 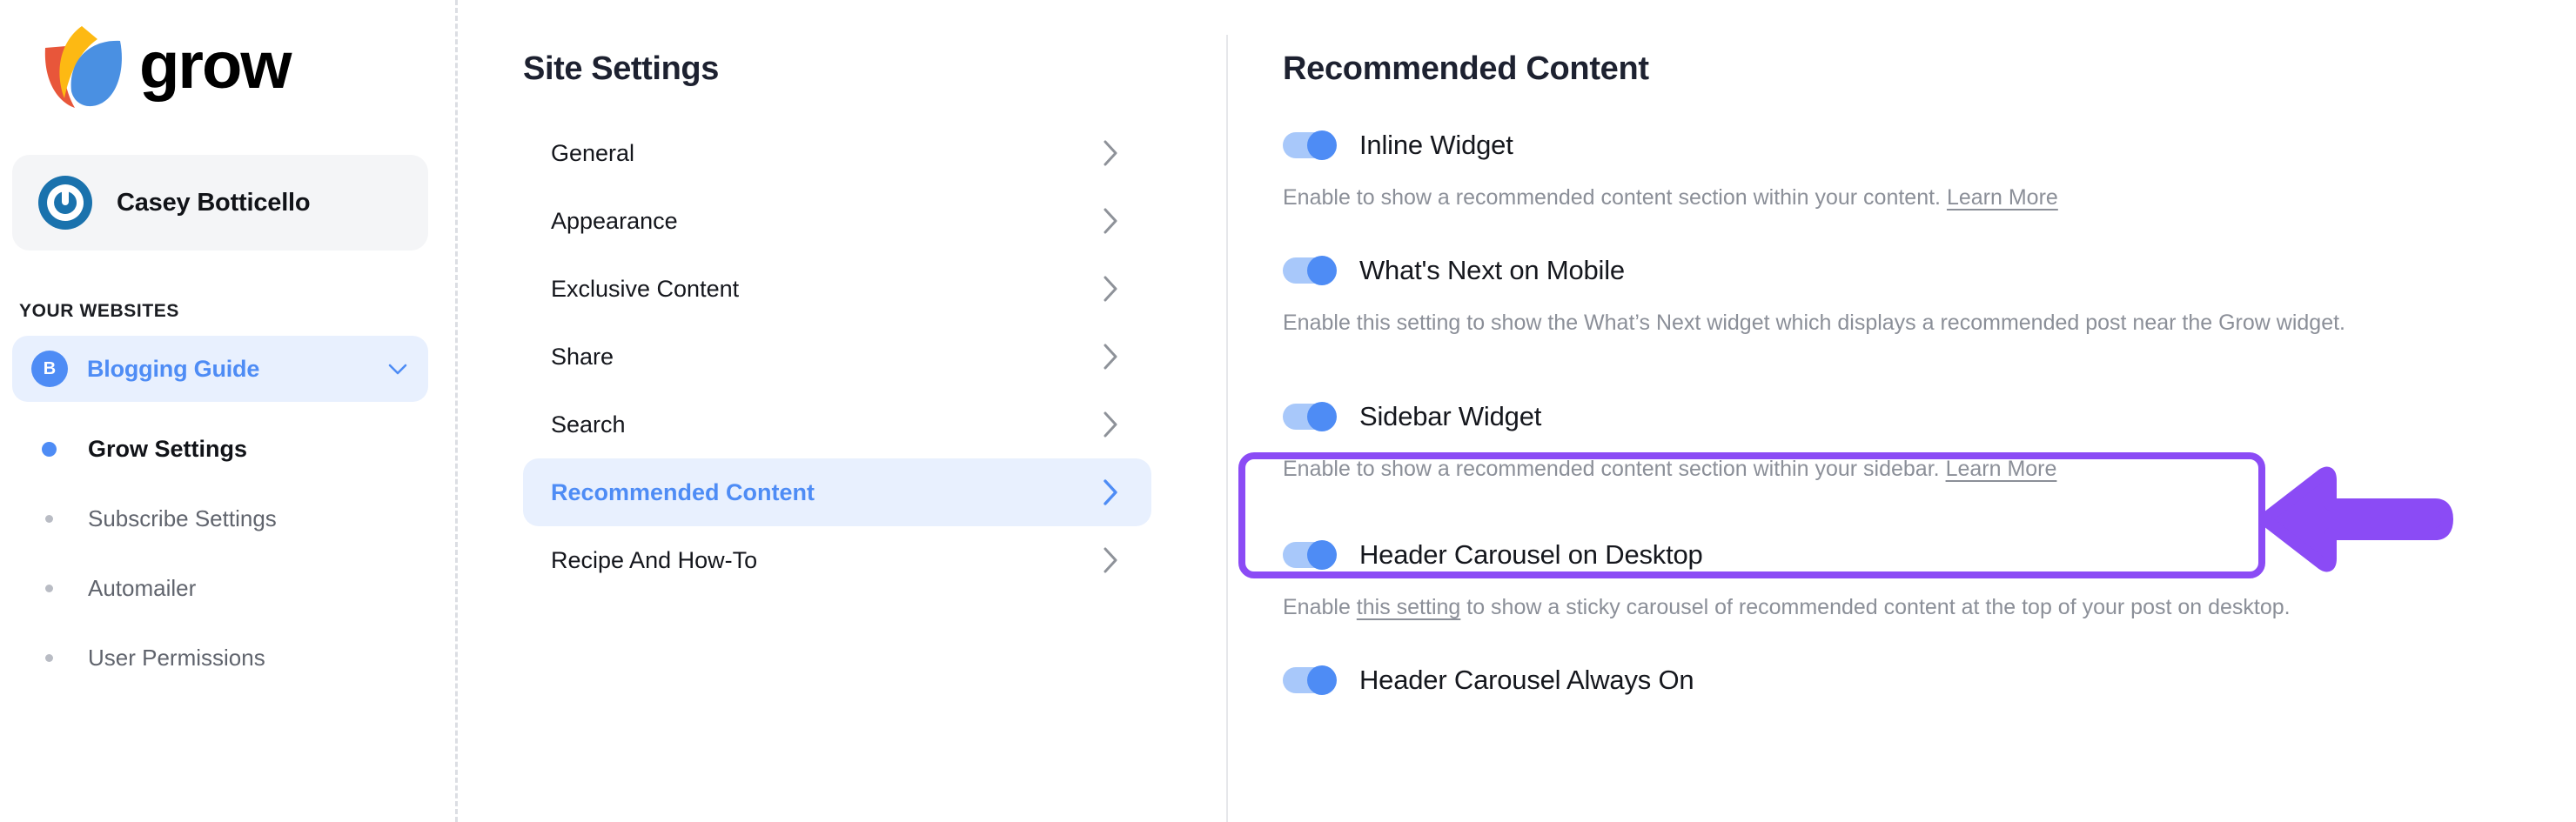 What do you see at coordinates (837, 289) in the screenshot?
I see `menu-item-exclusive-content: Exclusive Content` at bounding box center [837, 289].